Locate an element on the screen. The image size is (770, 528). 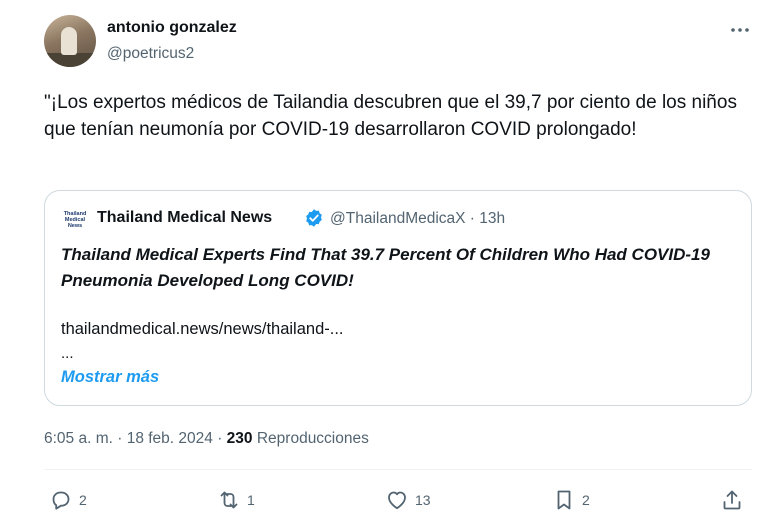
more-horizontal-icon is located at coordinates (740, 30).